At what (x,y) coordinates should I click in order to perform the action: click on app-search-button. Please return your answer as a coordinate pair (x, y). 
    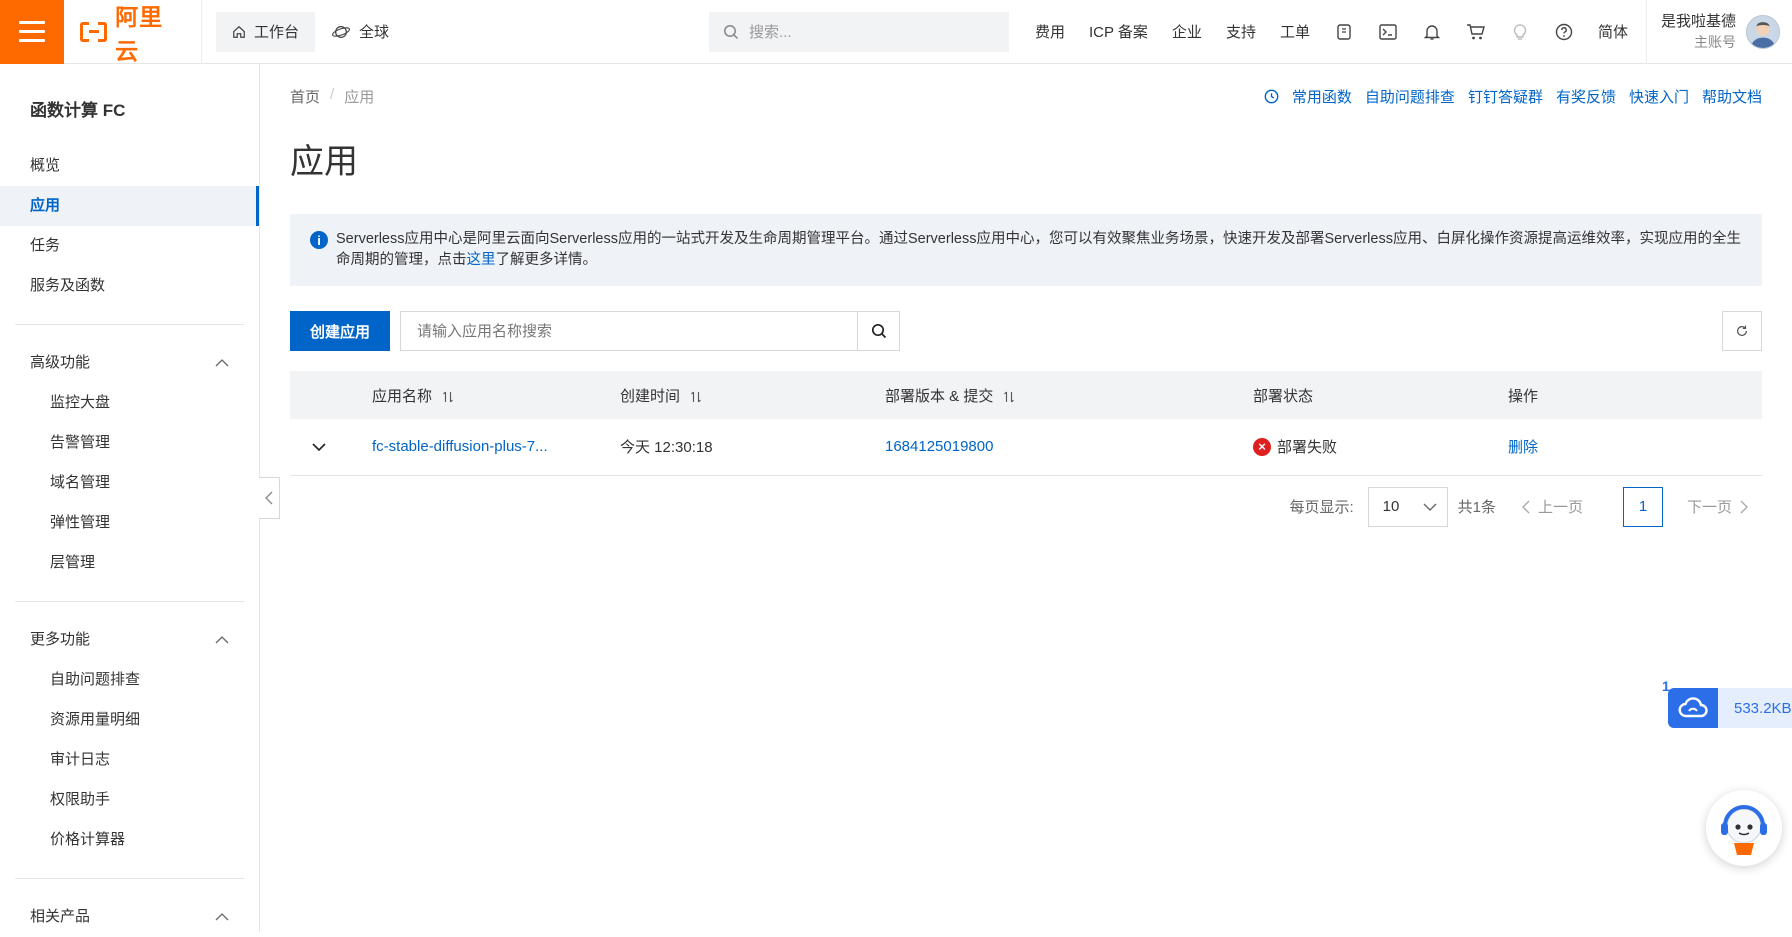
    Looking at the image, I should click on (878, 331).